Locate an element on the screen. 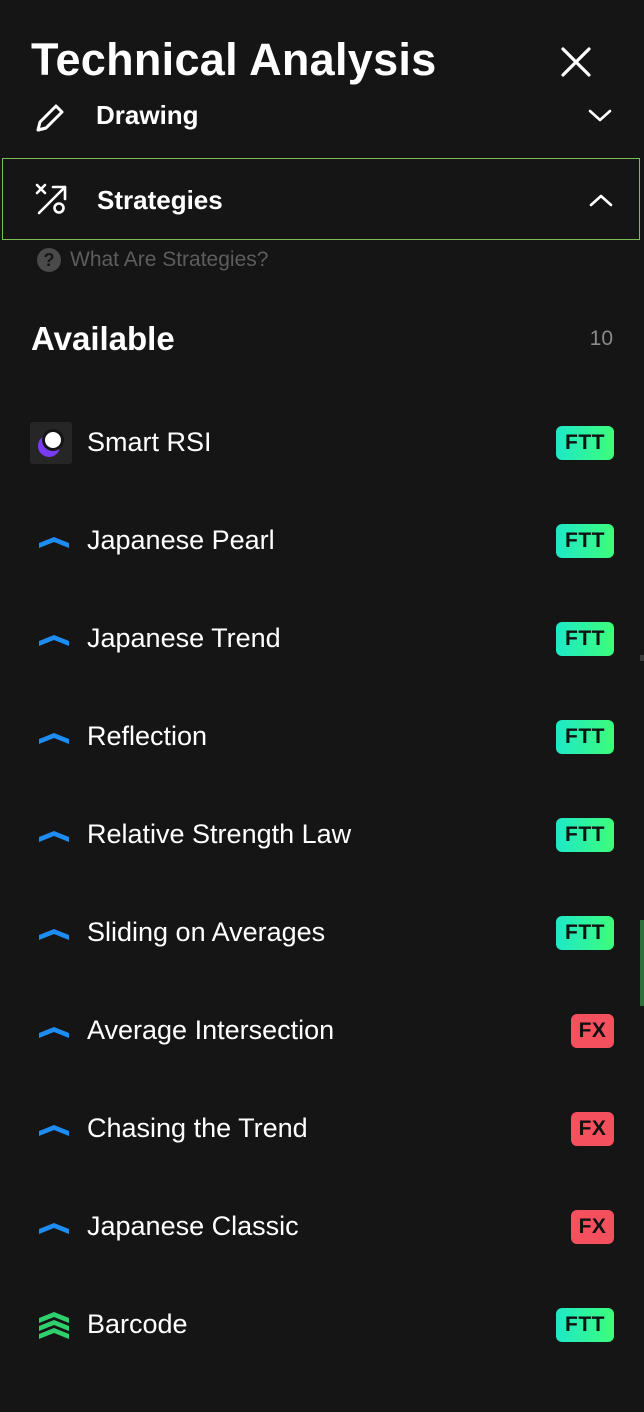 This screenshot has height=1412, width=644. strategy-item-smart-rsi: Smart RSI FTT is located at coordinates (322, 443).